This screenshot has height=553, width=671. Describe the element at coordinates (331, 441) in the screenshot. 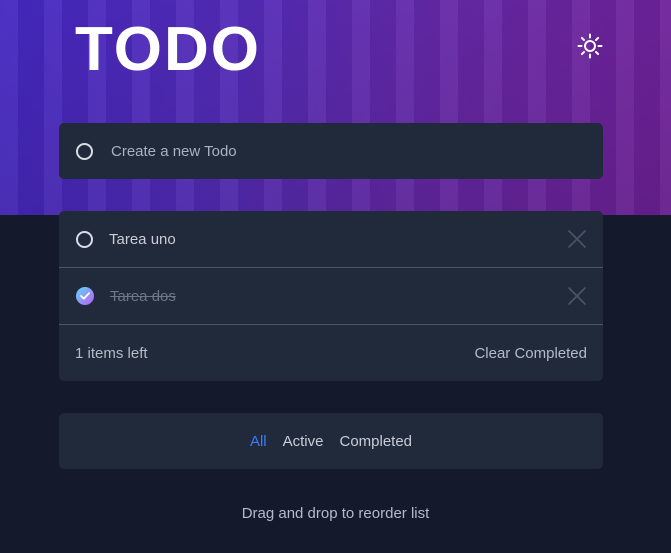

I see `filter-bar: All Active Completed` at that location.